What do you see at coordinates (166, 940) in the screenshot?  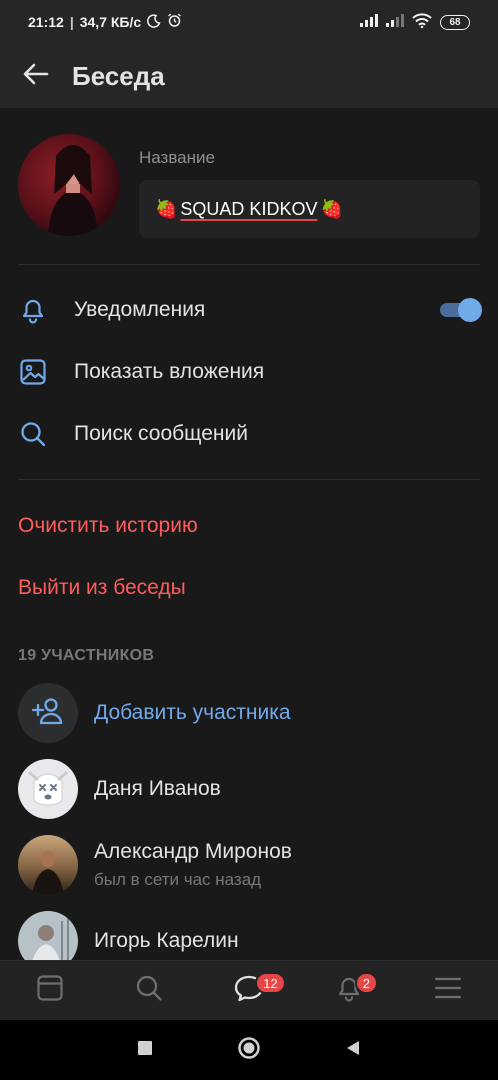 I see `member-name: Игорь Карелин` at bounding box center [166, 940].